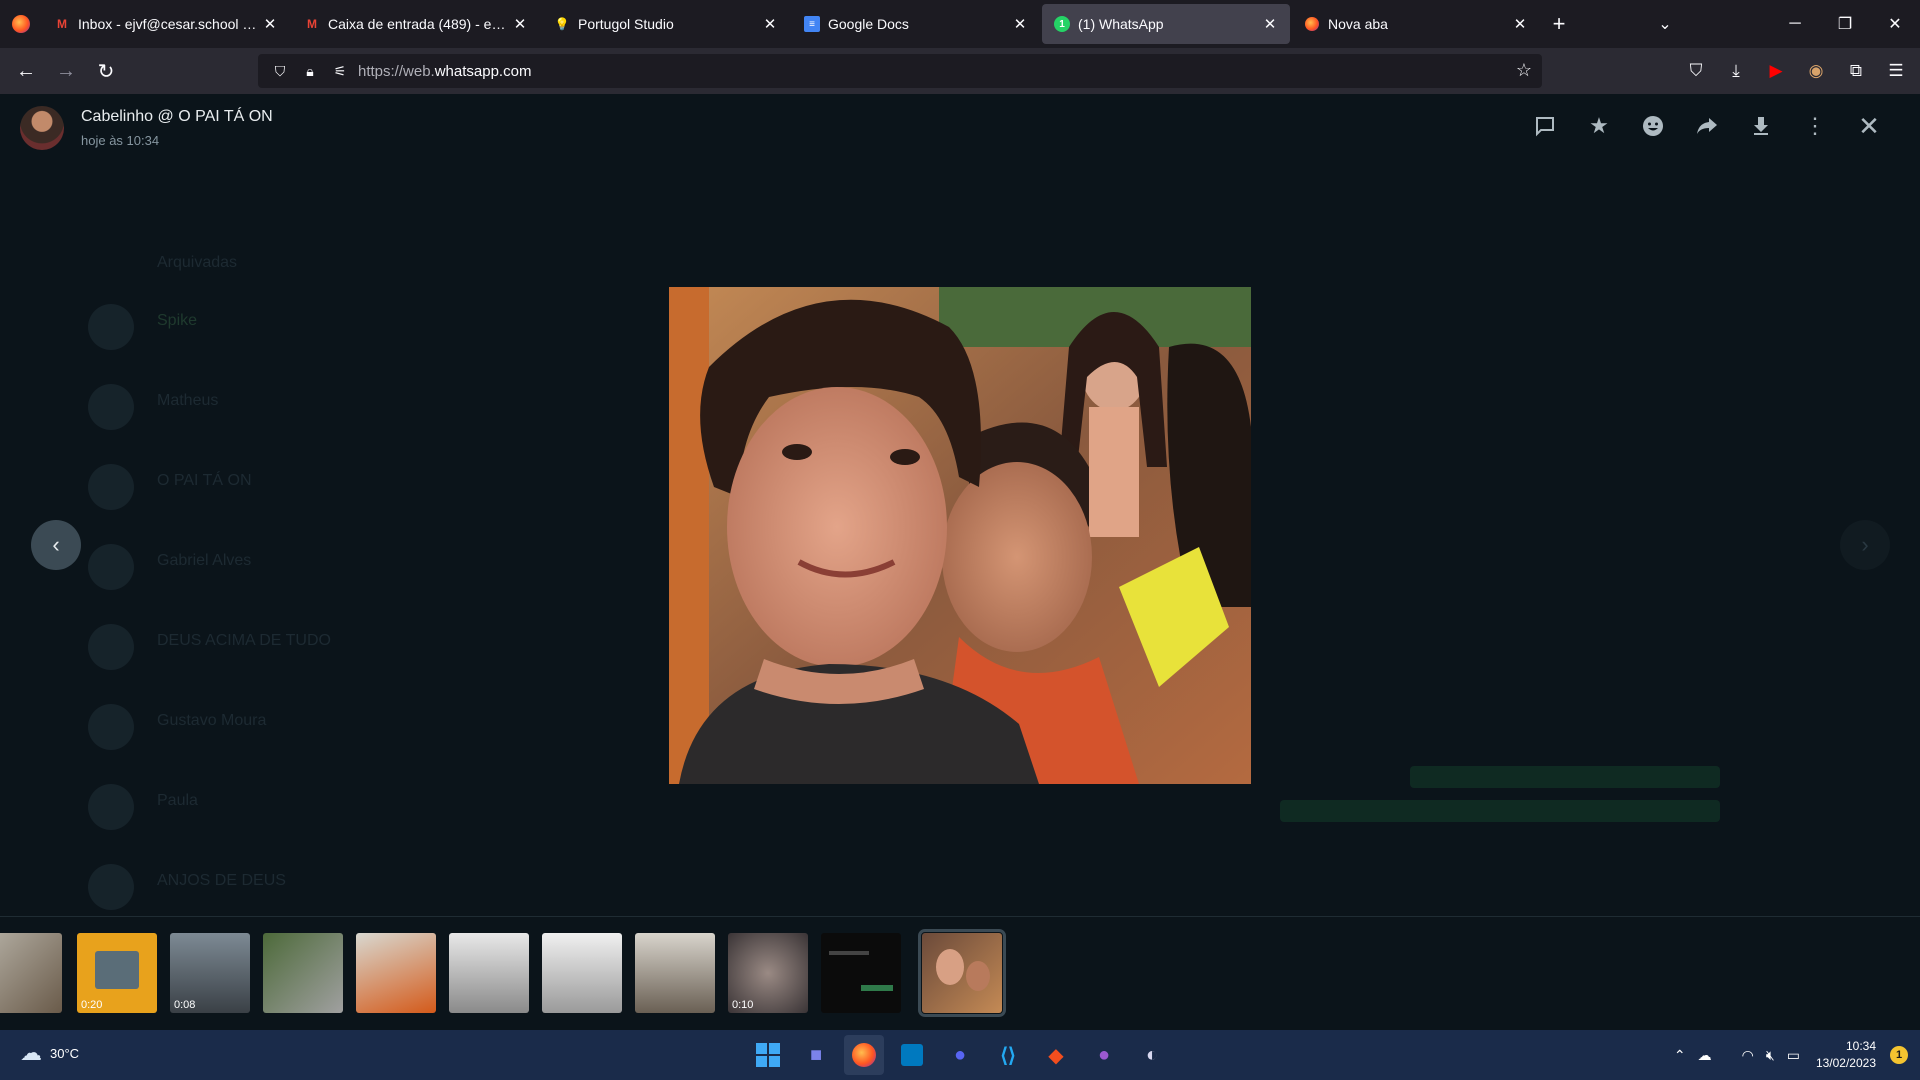  I want to click on url-text: https://web.whatsapp.com, so click(444, 71).